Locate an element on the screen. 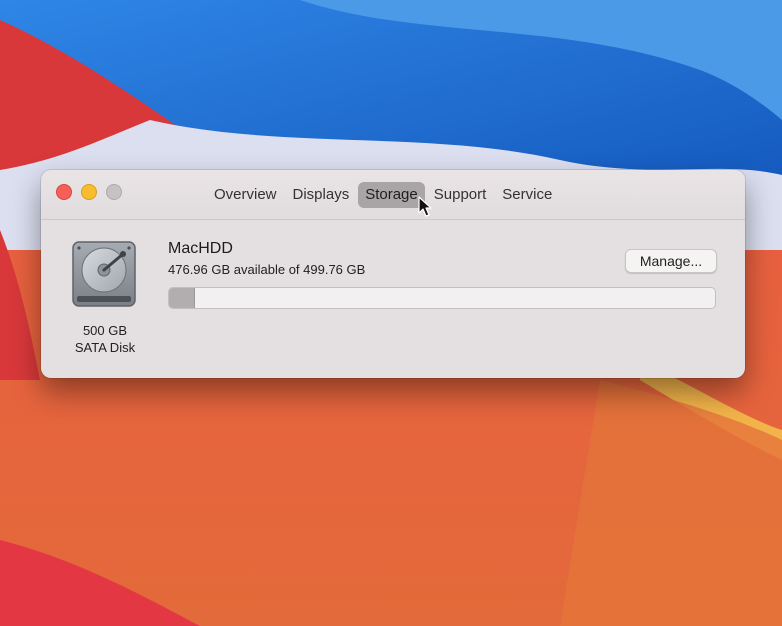 The width and height of the screenshot is (782, 626). tab-storage: Storage is located at coordinates (391, 195).